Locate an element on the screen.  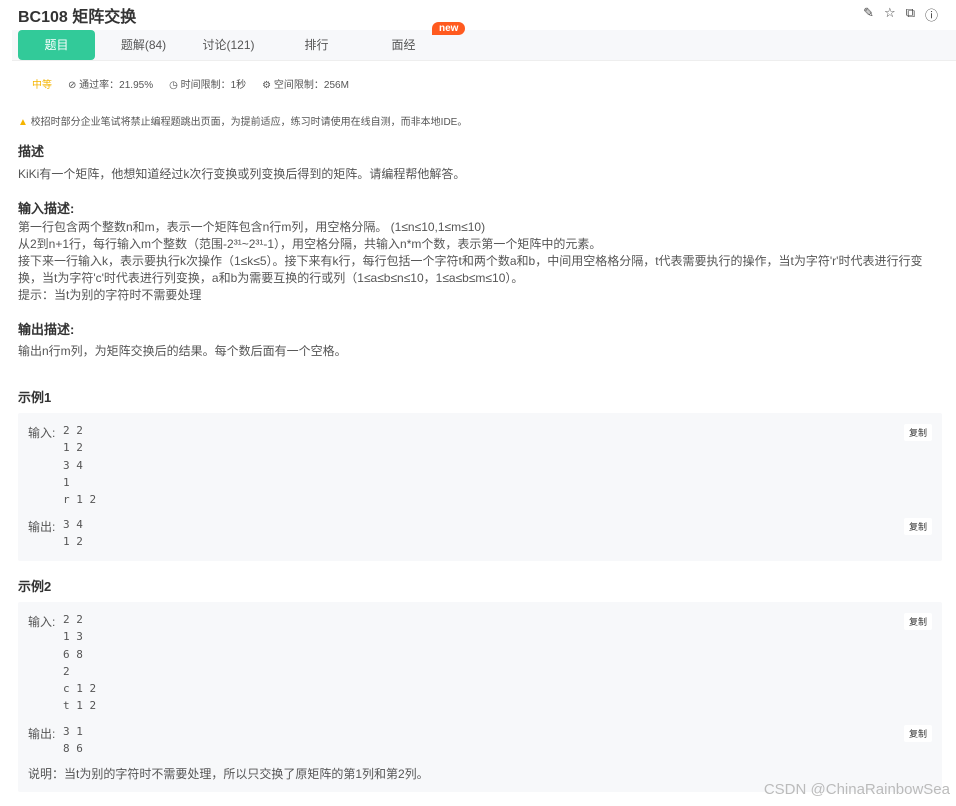
watermark: CSDN @ChinaRainbowSea is located at coordinates (856, 789).